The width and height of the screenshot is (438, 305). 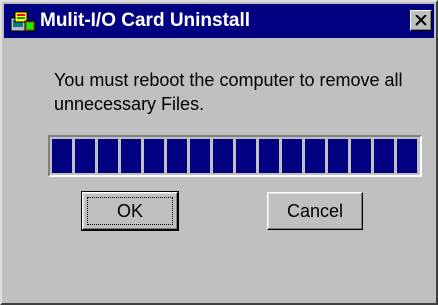 I want to click on close-button, so click(x=421, y=20).